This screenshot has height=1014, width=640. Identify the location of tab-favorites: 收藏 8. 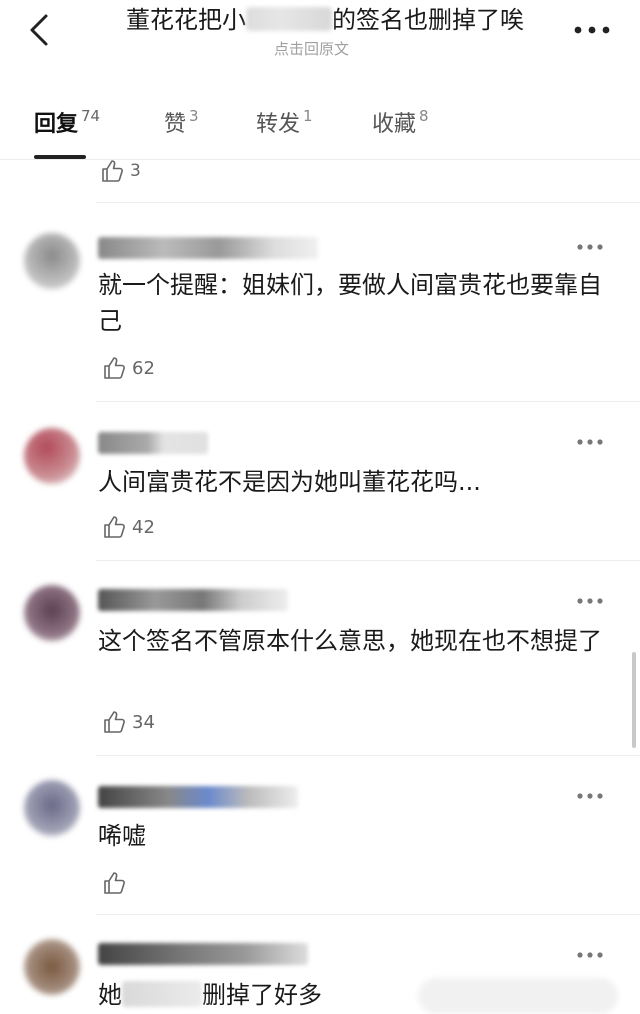
(400, 122).